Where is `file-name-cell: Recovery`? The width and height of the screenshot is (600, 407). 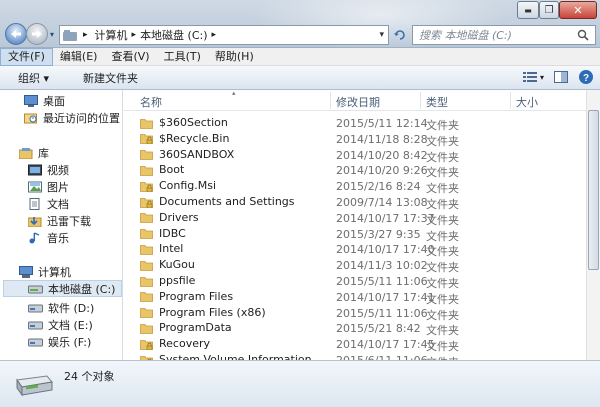
file-name-cell: Recovery is located at coordinates (175, 343).